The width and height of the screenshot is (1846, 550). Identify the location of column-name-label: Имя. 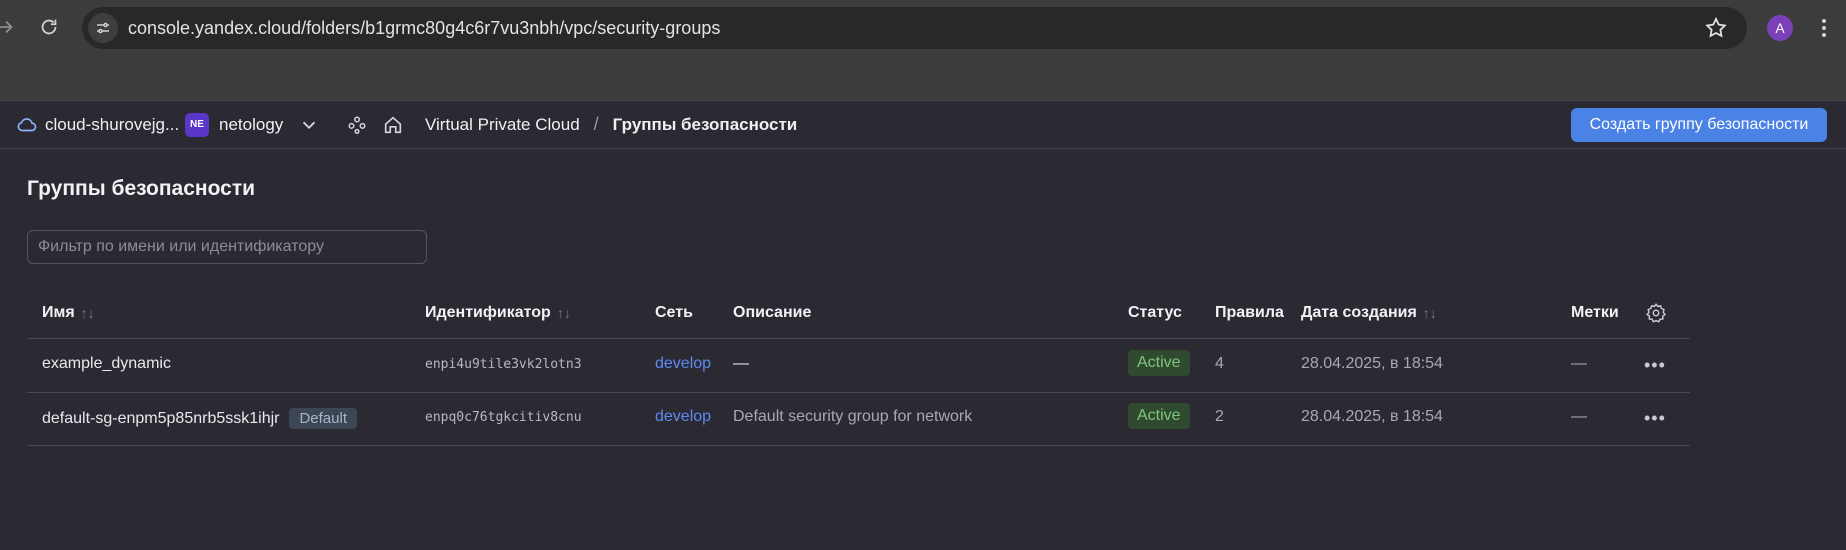
(58, 312).